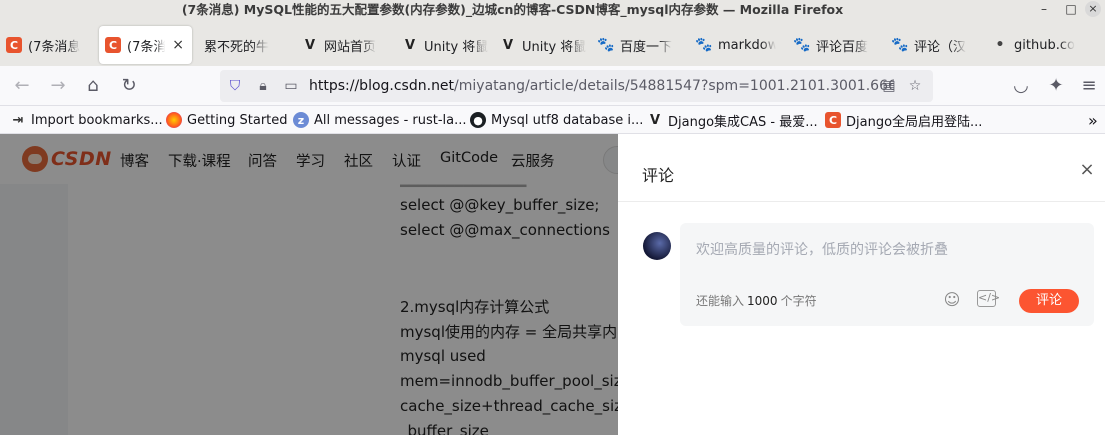  I want to click on bookmarks-overflow-icon: », so click(1093, 120).